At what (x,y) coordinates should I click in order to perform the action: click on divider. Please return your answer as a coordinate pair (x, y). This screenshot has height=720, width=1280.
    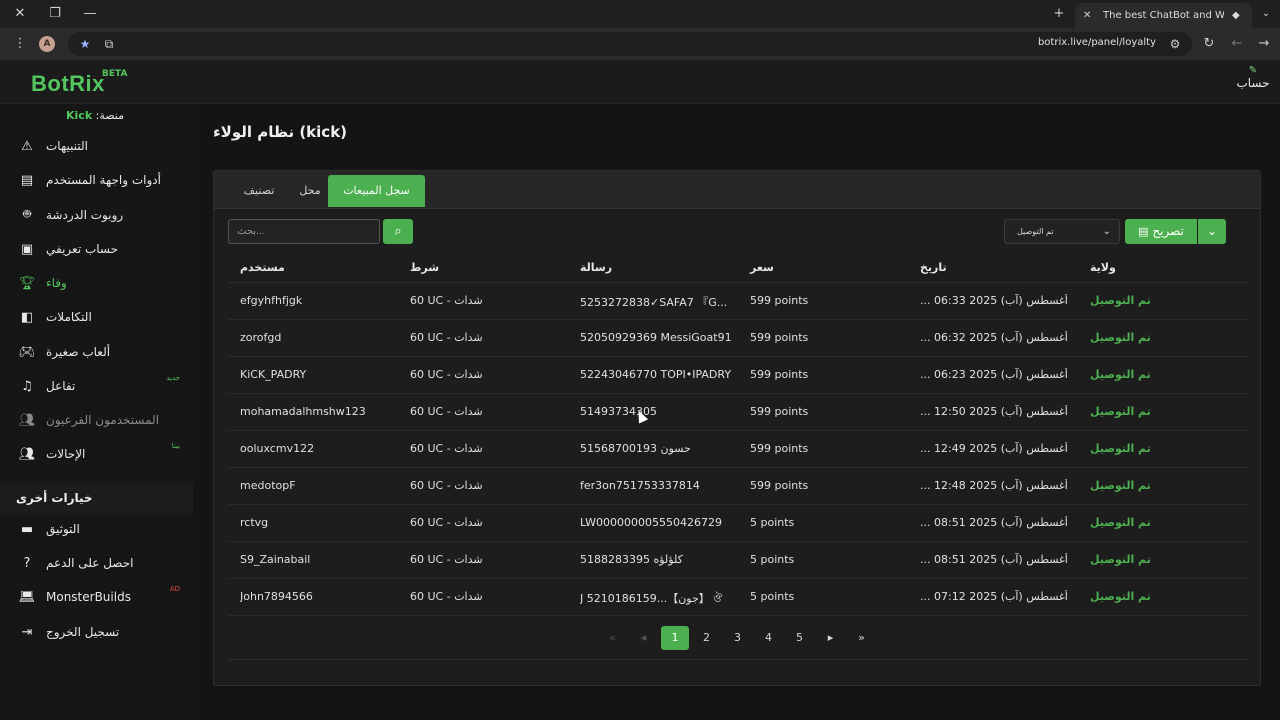
    Looking at the image, I should click on (738, 659).